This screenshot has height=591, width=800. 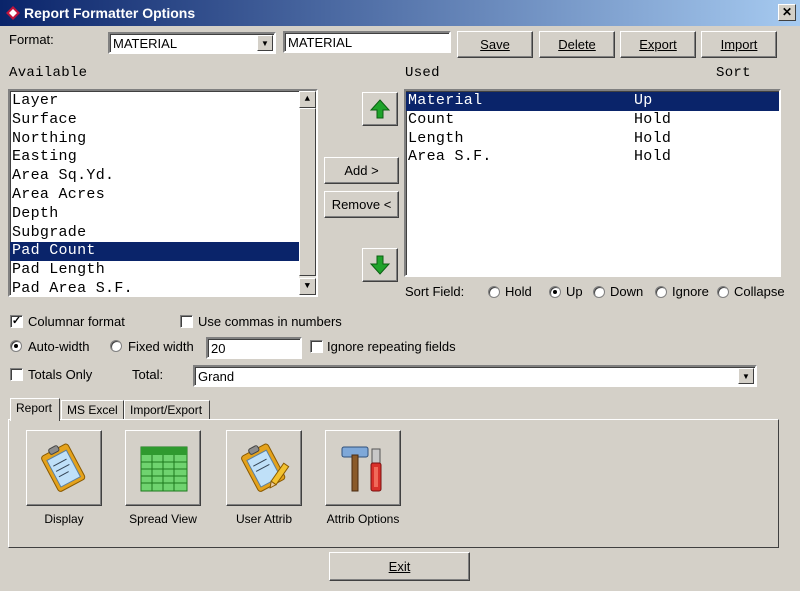 I want to click on sort-radio-down, so click(x=599, y=292).